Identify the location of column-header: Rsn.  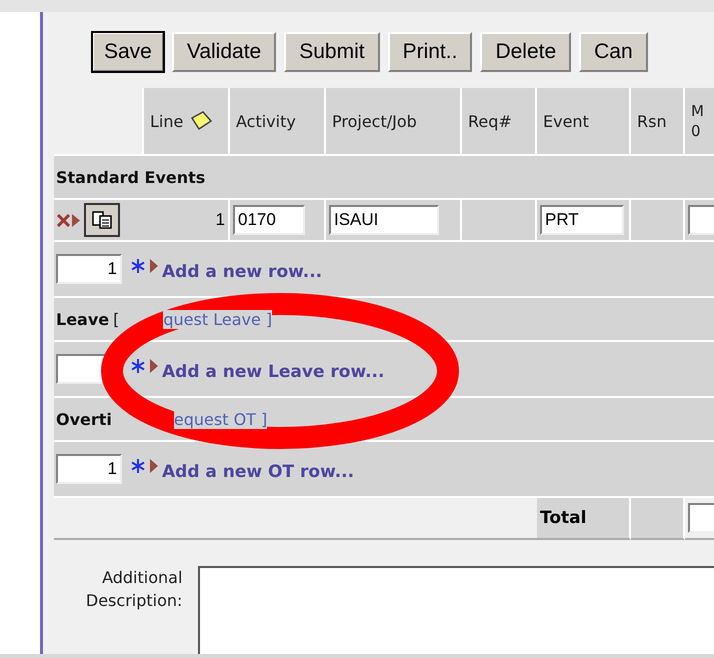
(652, 121).